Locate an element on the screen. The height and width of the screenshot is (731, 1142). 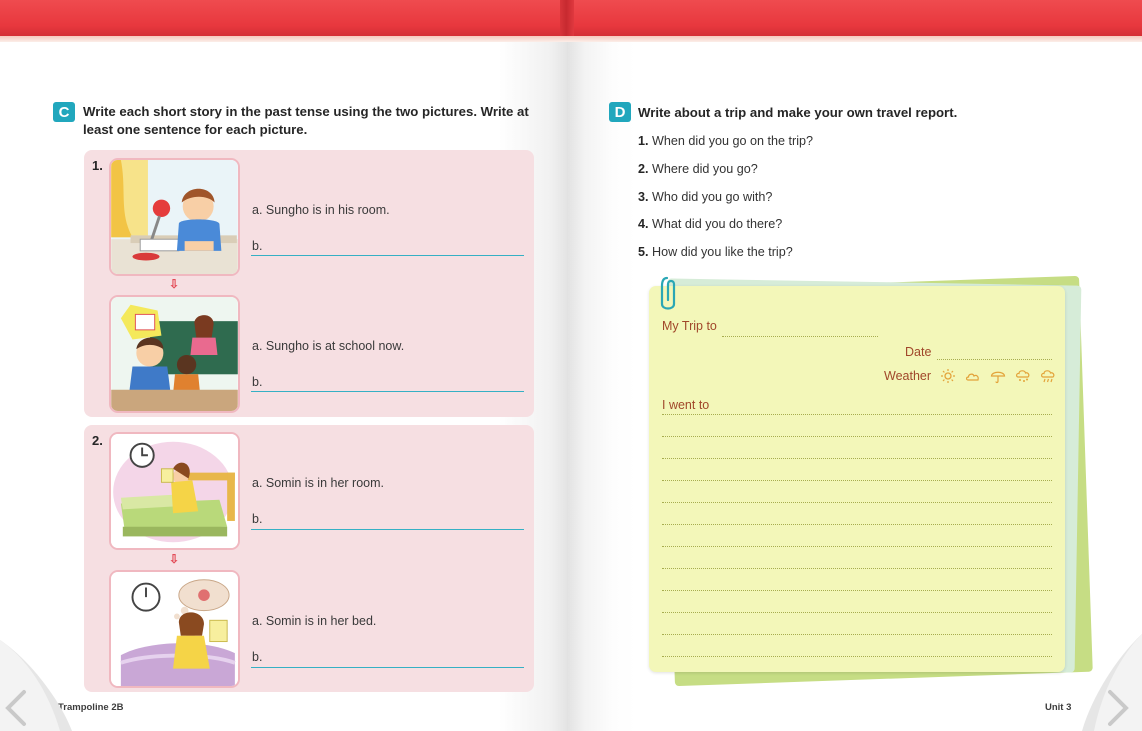
section-c-badge: C is located at coordinates (64, 112).